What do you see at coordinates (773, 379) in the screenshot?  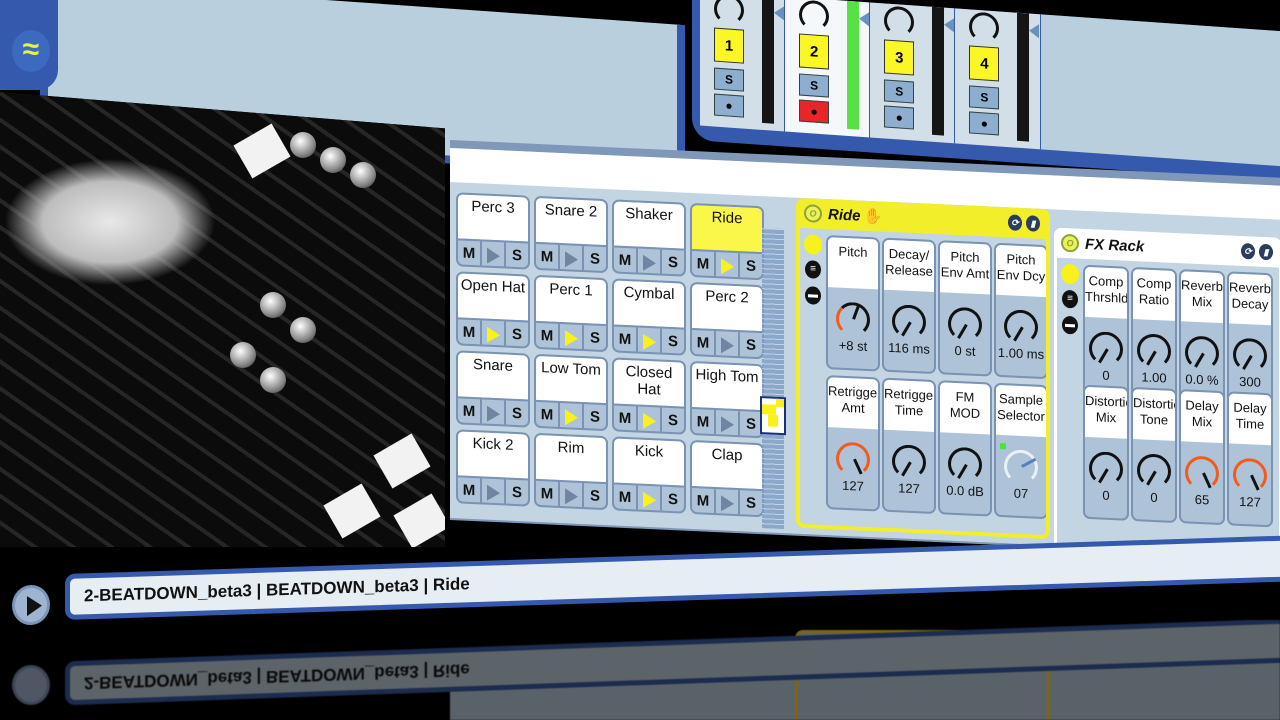 I see `pad-overview-grid` at bounding box center [773, 379].